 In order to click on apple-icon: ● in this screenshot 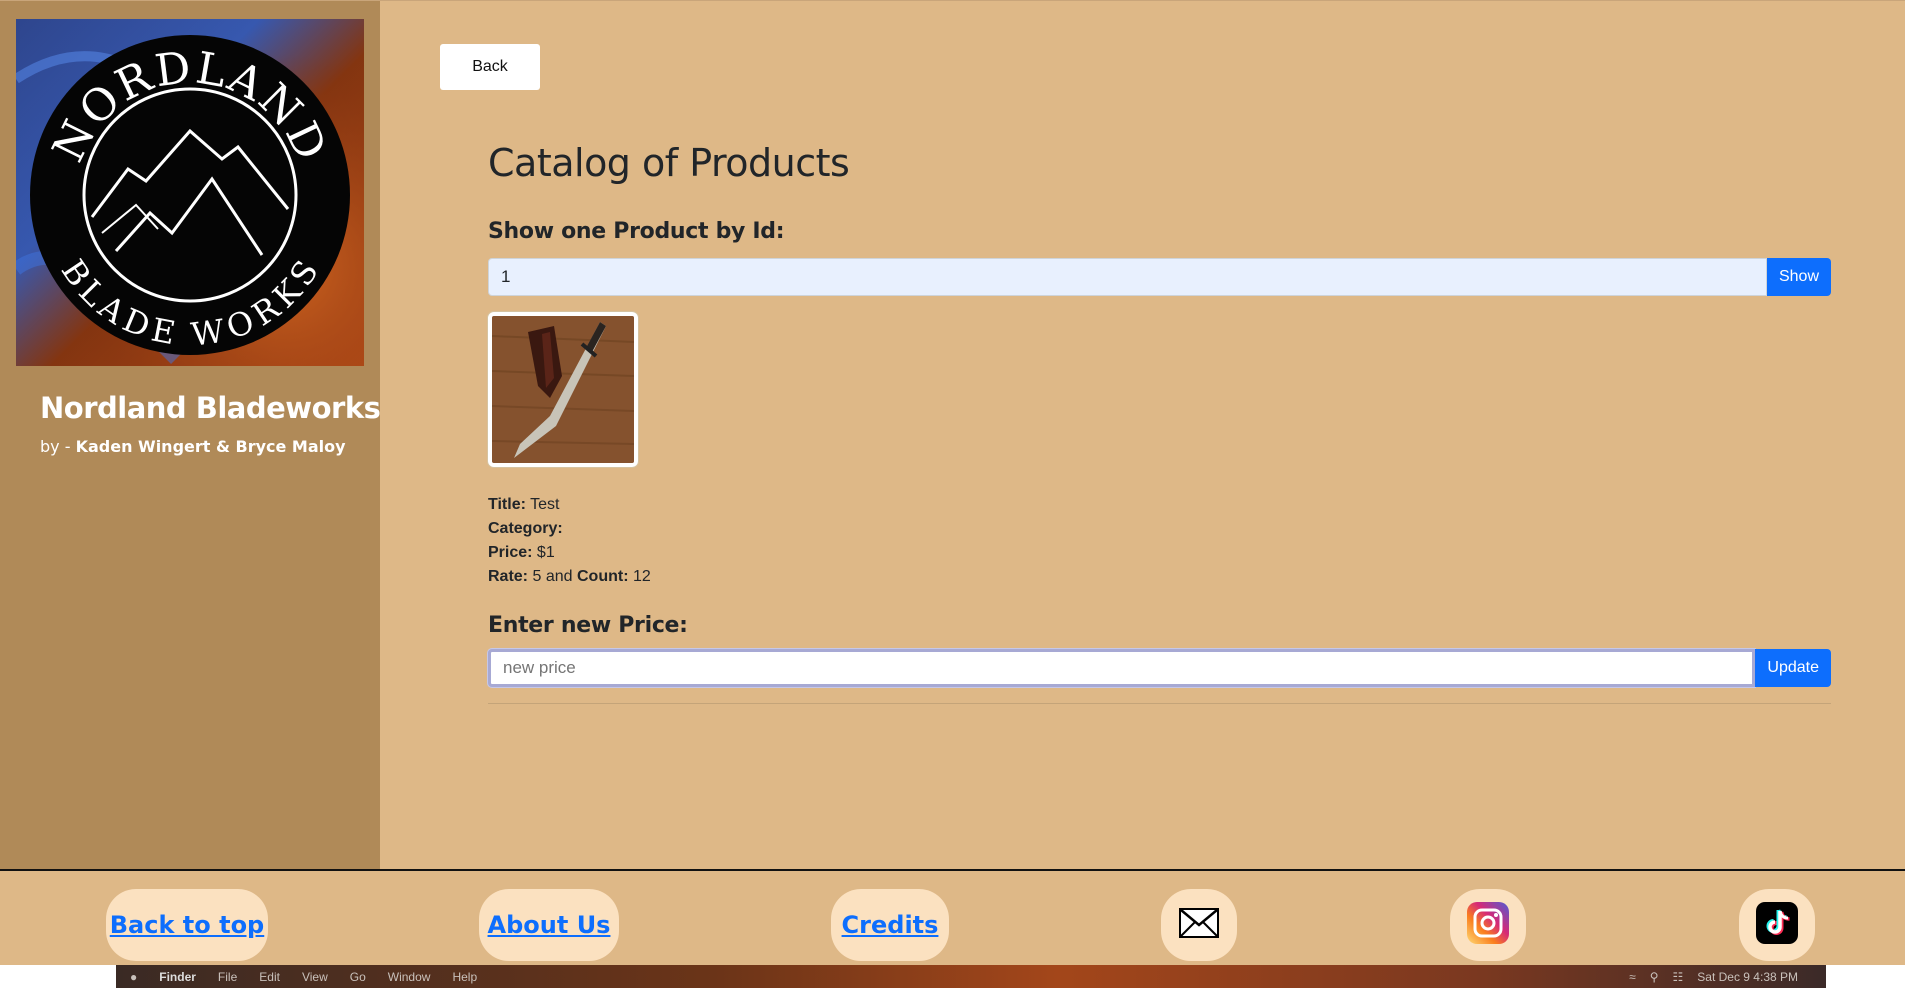, I will do `click(133, 977)`.